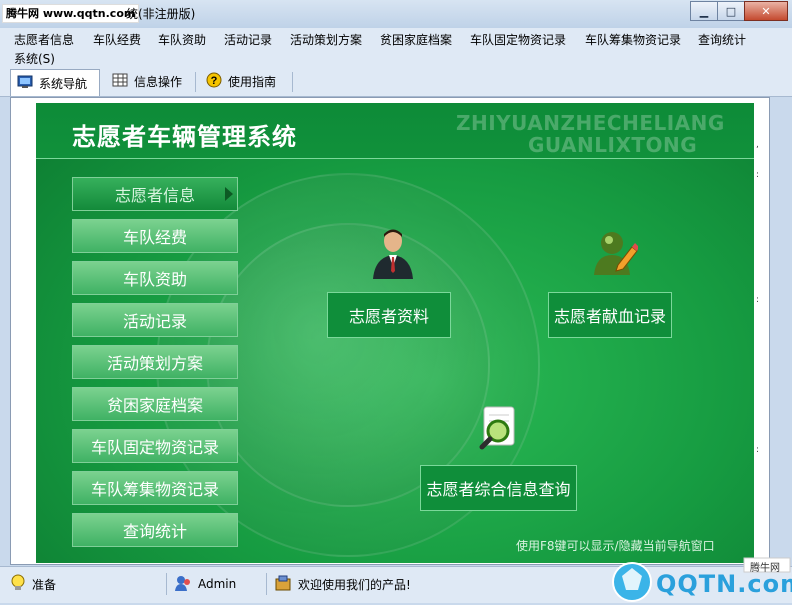  I want to click on menu-item-raised-supplies: 车队筹集物资记录, so click(633, 40).